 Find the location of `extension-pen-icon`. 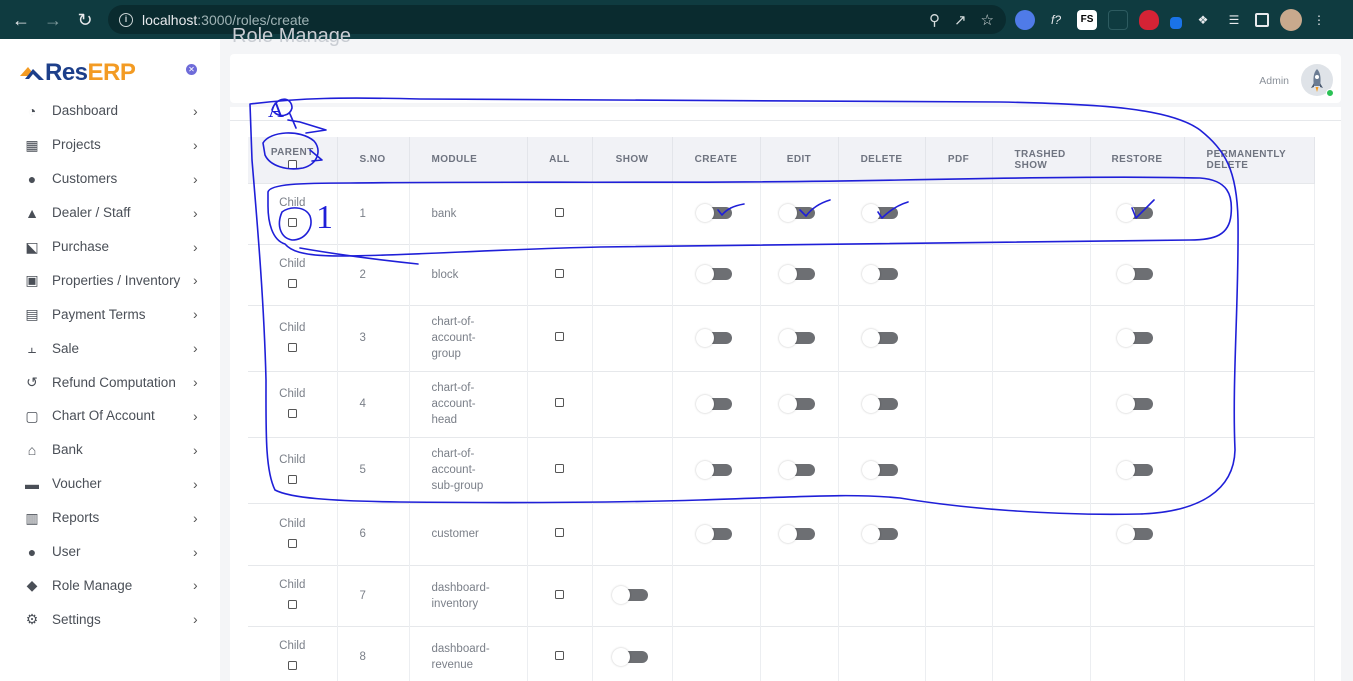

extension-pen-icon is located at coordinates (1176, 23).